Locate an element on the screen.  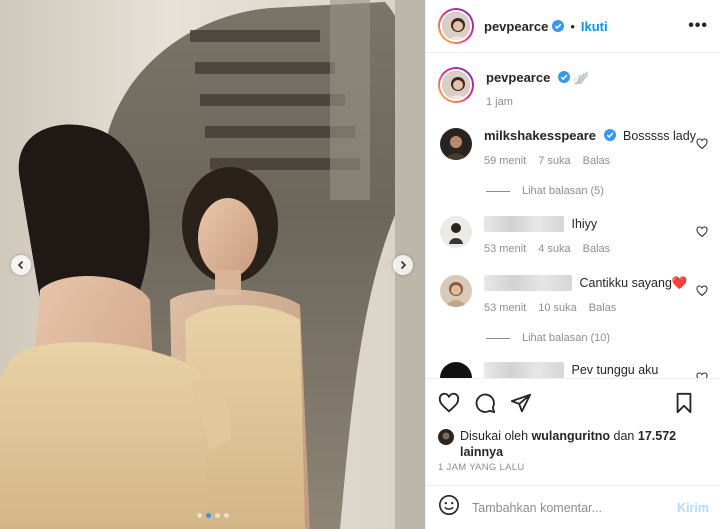
caption-avatar-ring is located at coordinates (456, 85).